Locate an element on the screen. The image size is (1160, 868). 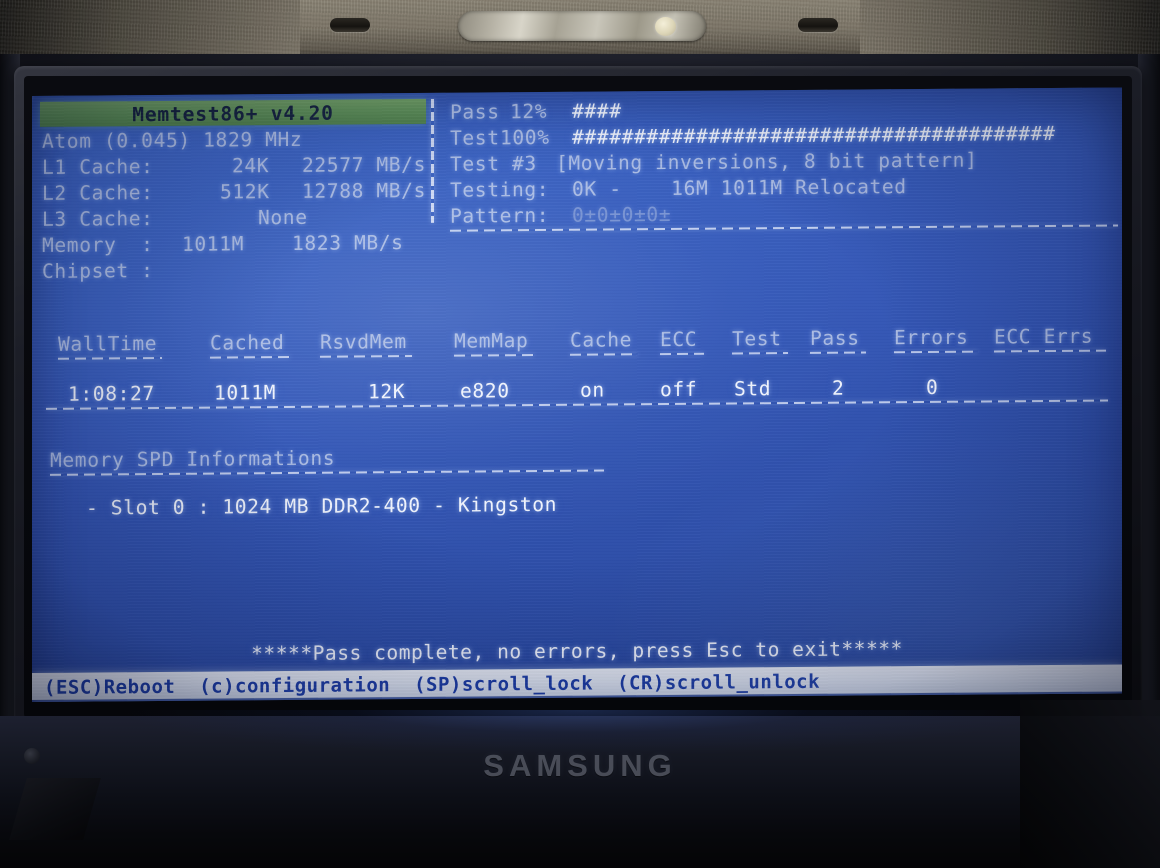
chipset-label: Chipset : is located at coordinates (98, 271).